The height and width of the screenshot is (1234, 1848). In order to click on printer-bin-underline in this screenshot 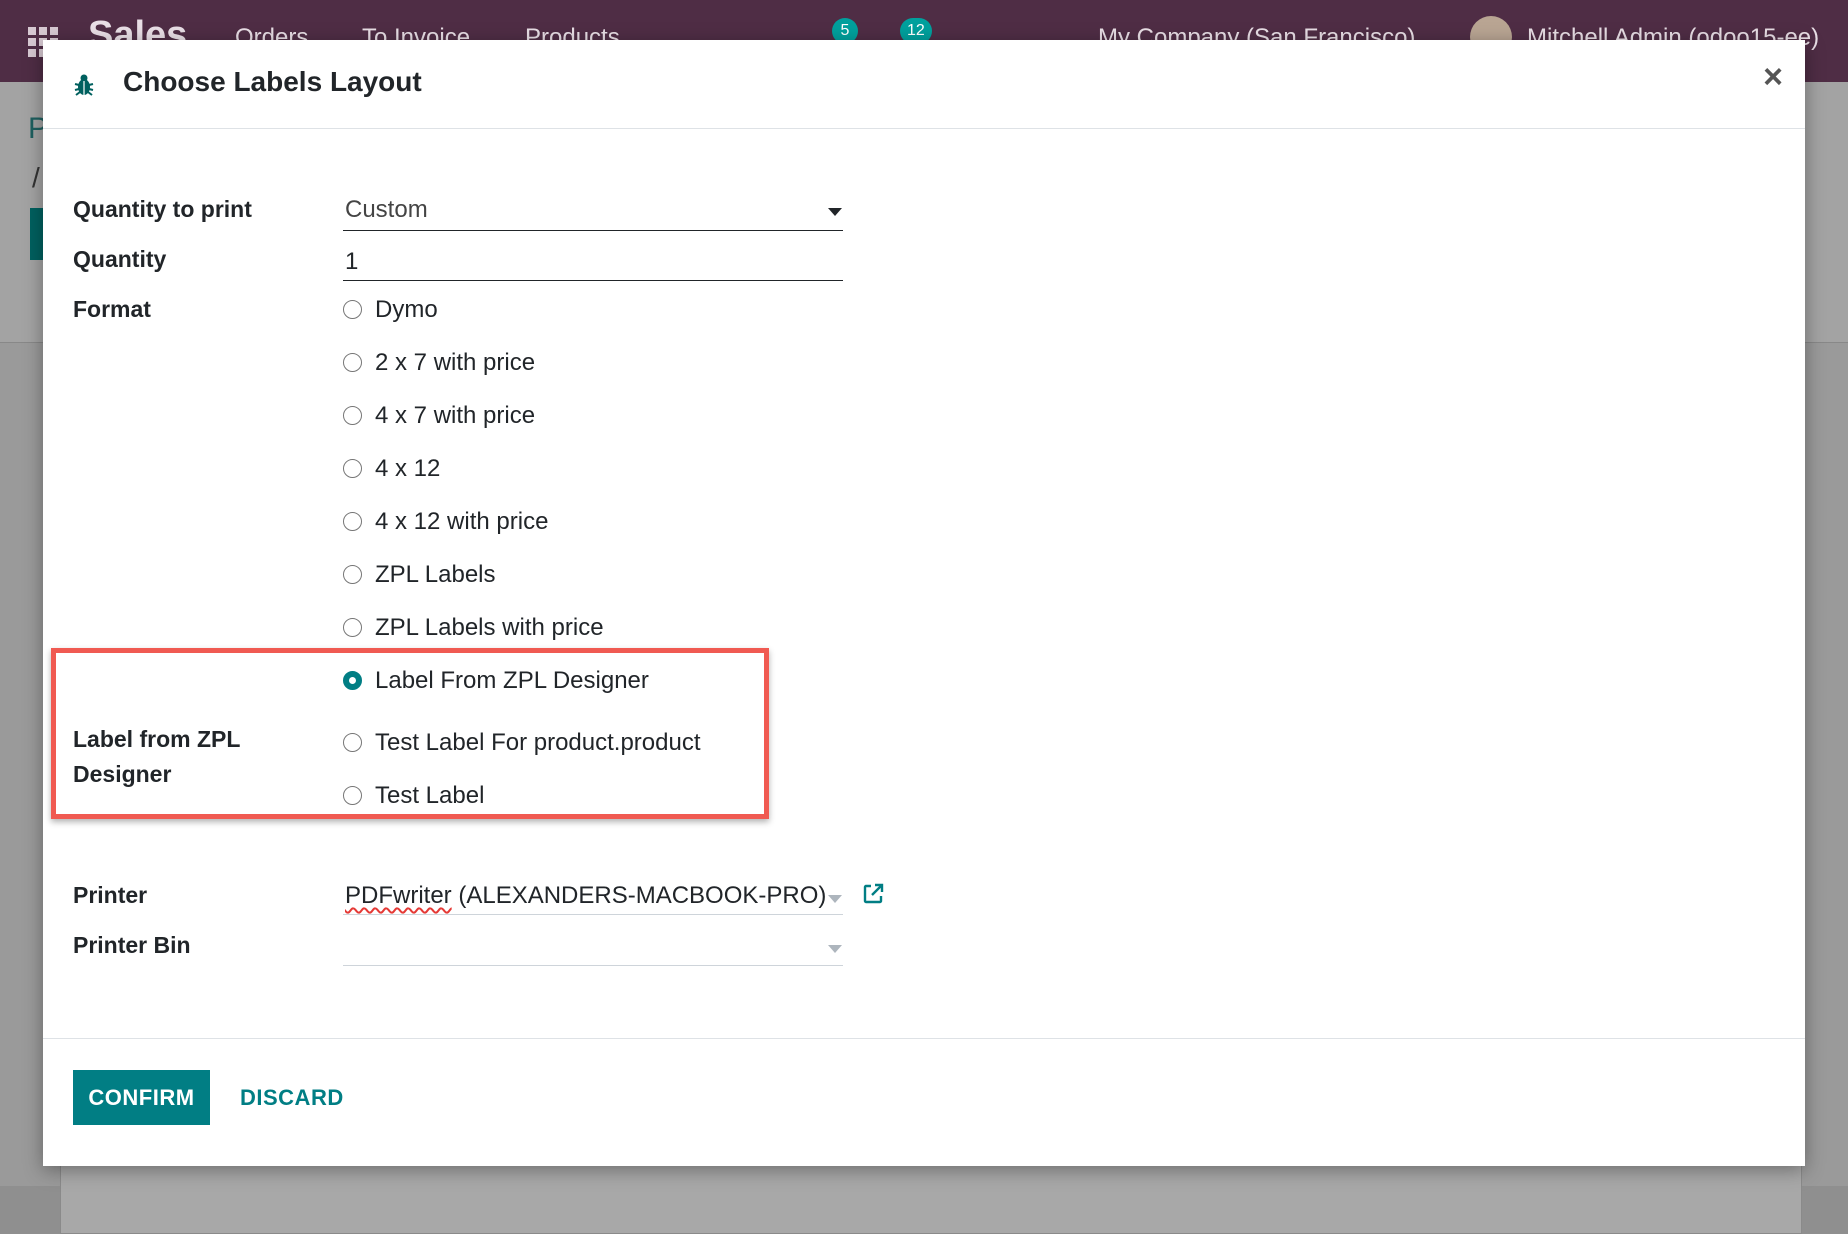, I will do `click(593, 965)`.